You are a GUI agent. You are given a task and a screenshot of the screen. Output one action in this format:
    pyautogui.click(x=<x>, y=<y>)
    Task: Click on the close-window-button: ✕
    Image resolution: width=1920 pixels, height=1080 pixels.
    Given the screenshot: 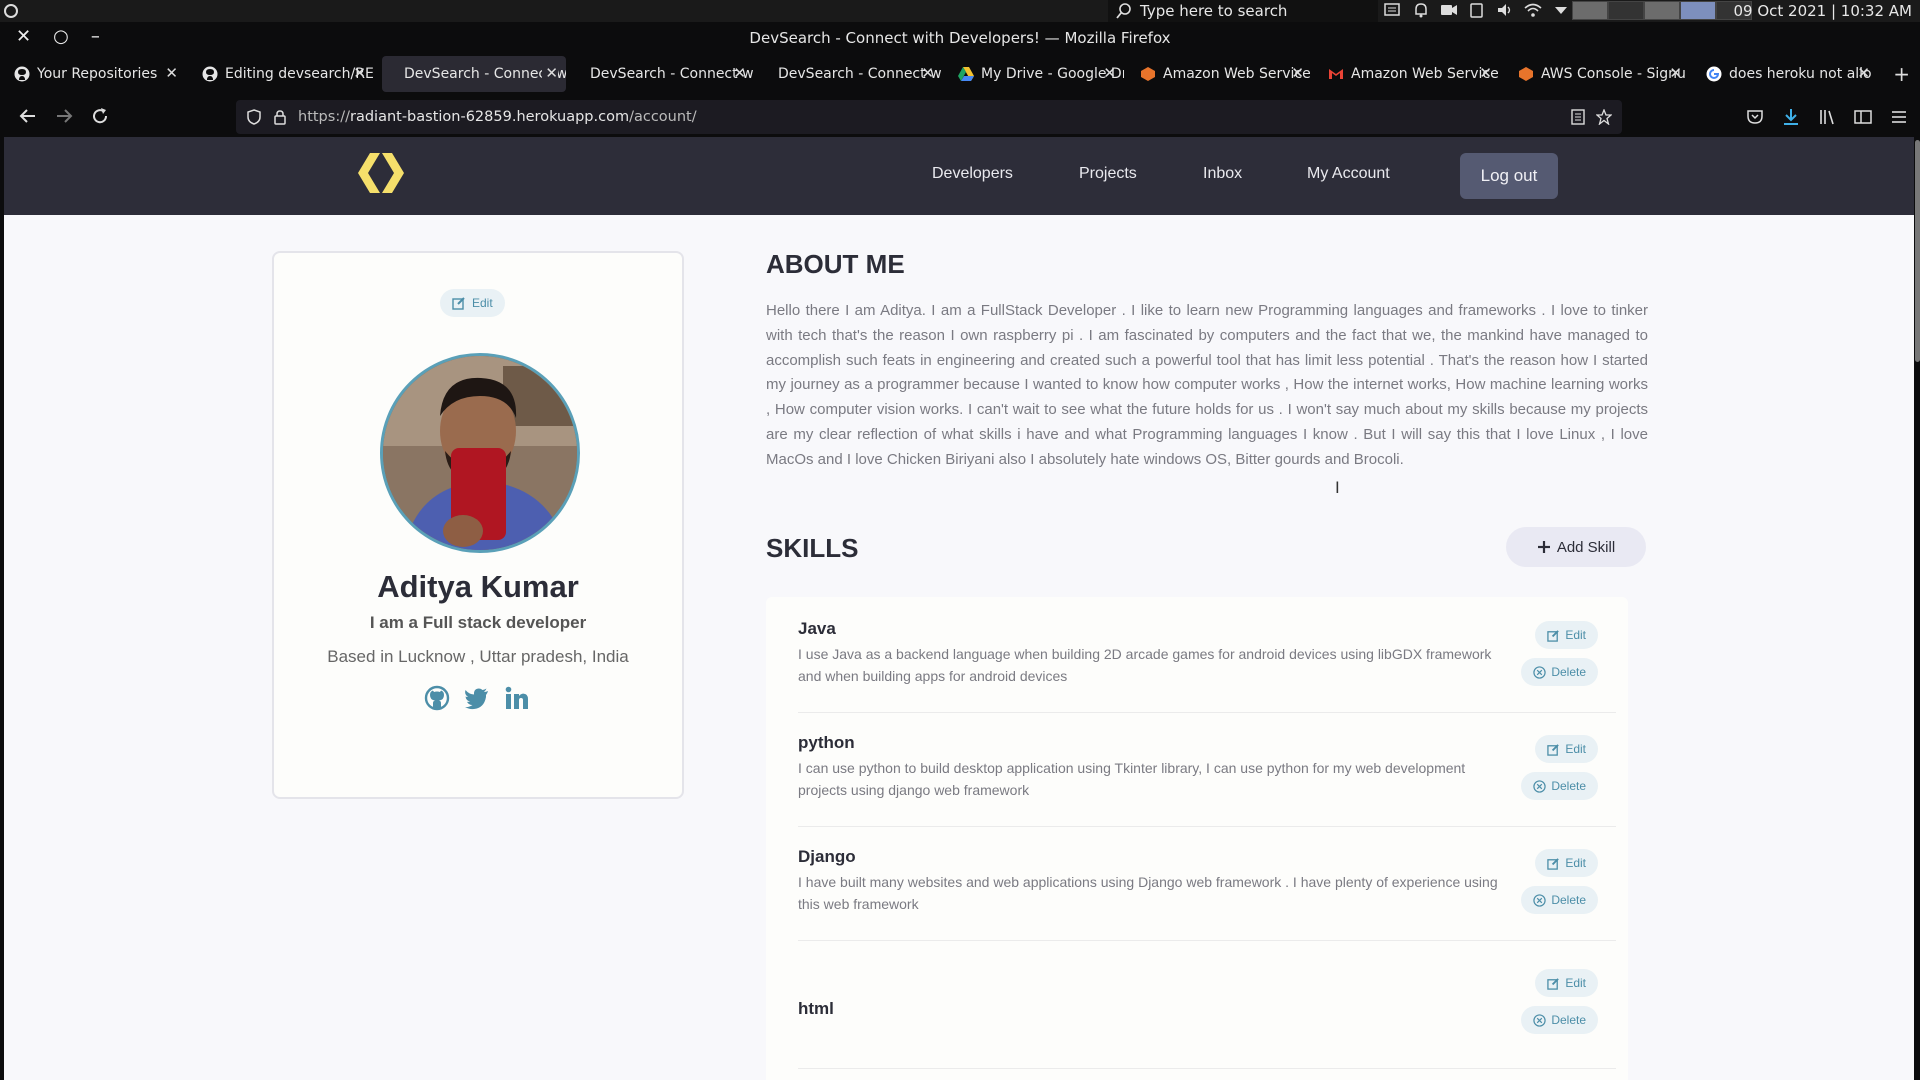 What is the action you would take?
    pyautogui.click(x=23, y=36)
    